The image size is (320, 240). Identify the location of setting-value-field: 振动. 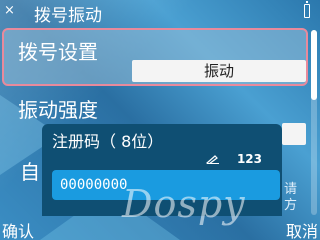
(219, 71).